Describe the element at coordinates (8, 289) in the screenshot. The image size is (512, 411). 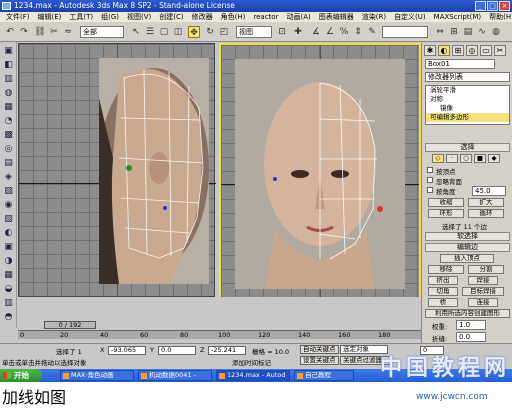
I see `tool-icon-18: ◒` at that location.